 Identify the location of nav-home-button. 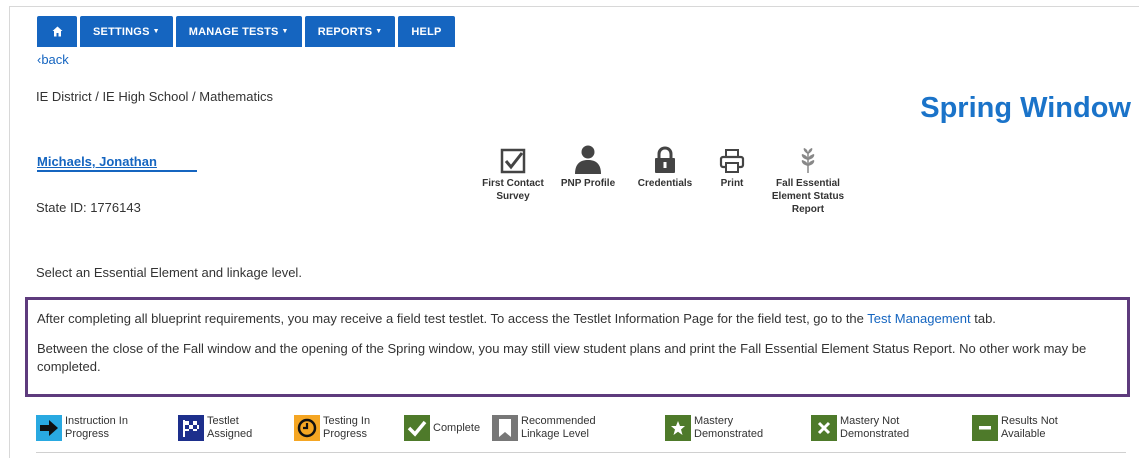
(57, 31).